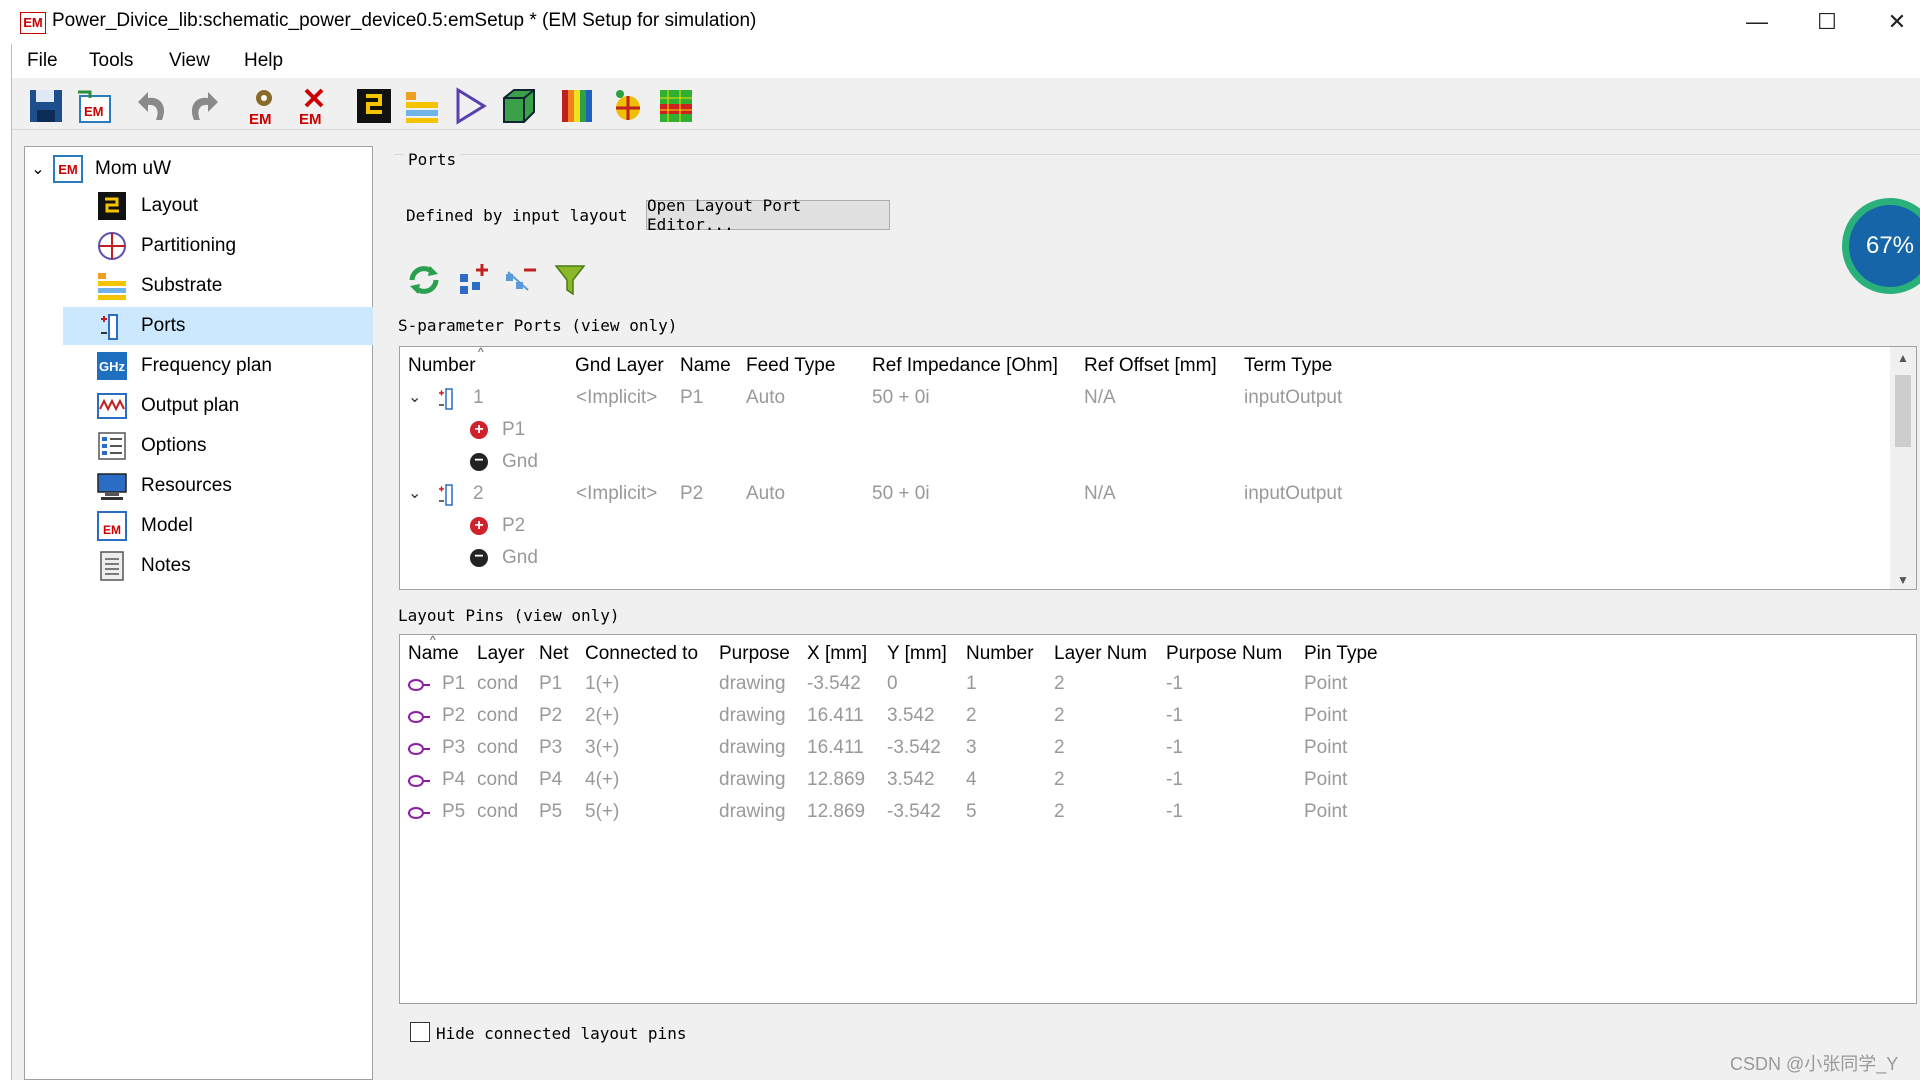 The height and width of the screenshot is (1080, 1920). Describe the element at coordinates (626, 106) in the screenshot. I see `partition-icon` at that location.